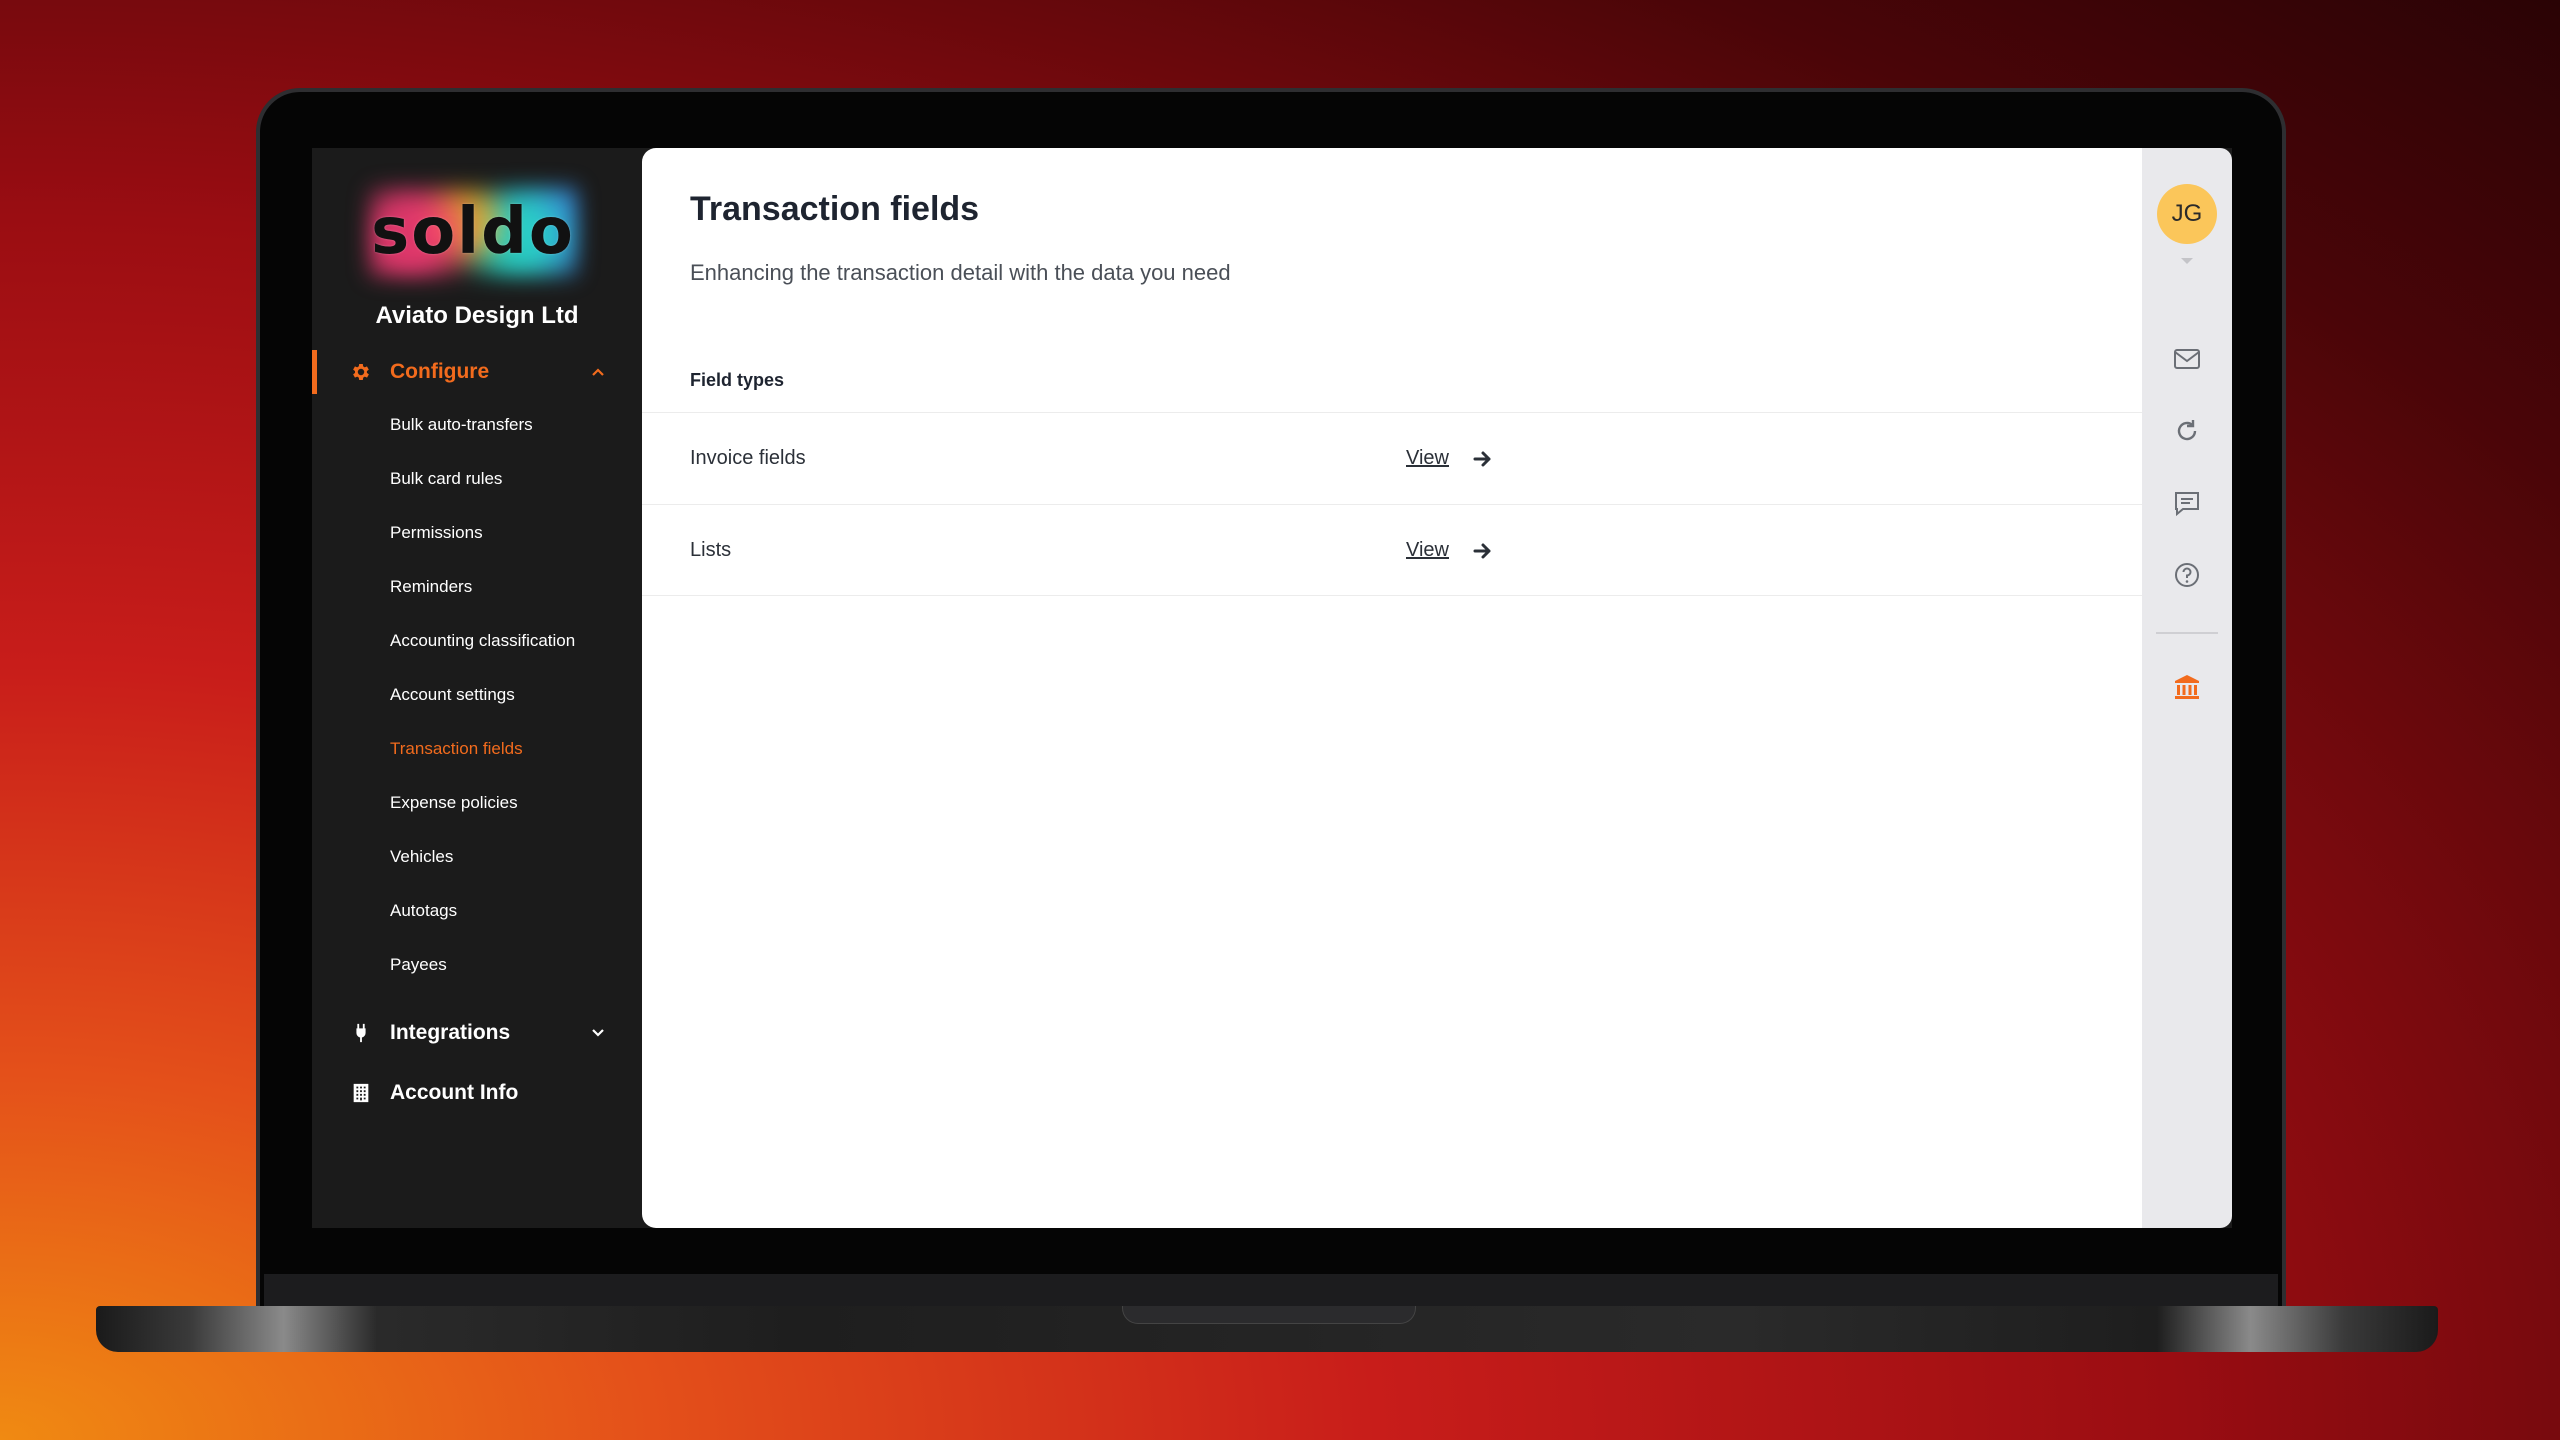  What do you see at coordinates (450, 1032) in the screenshot?
I see `nav-section-label: Integrations` at bounding box center [450, 1032].